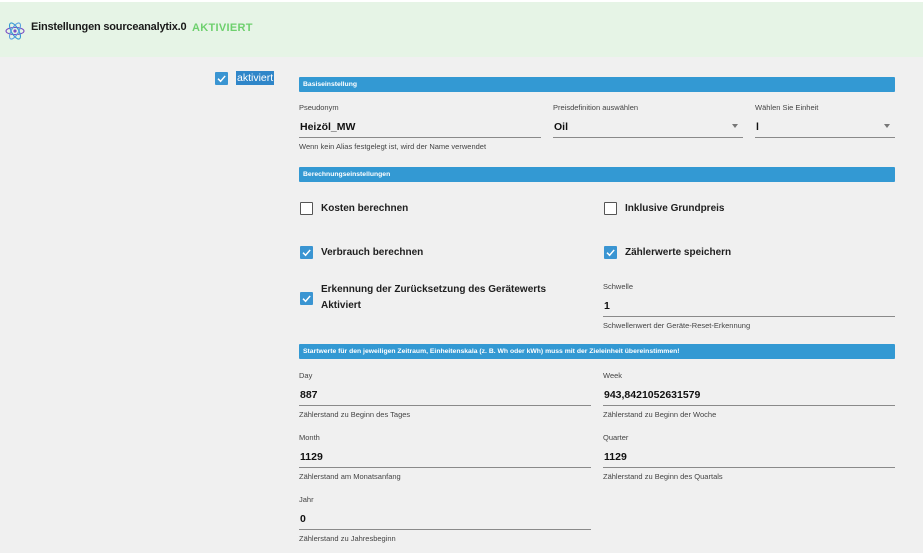 This screenshot has height=553, width=923. Describe the element at coordinates (825, 137) in the screenshot. I see `unit-underline` at that location.